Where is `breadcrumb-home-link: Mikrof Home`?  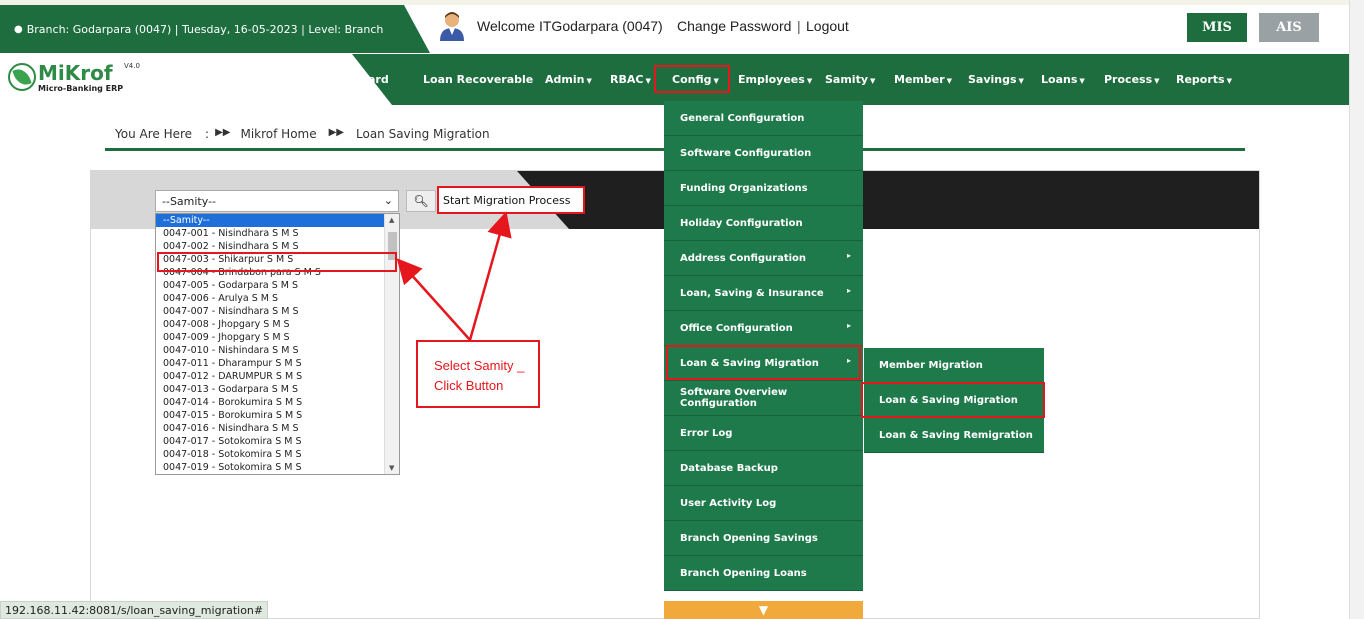
breadcrumb-home-link: Mikrof Home is located at coordinates (278, 134).